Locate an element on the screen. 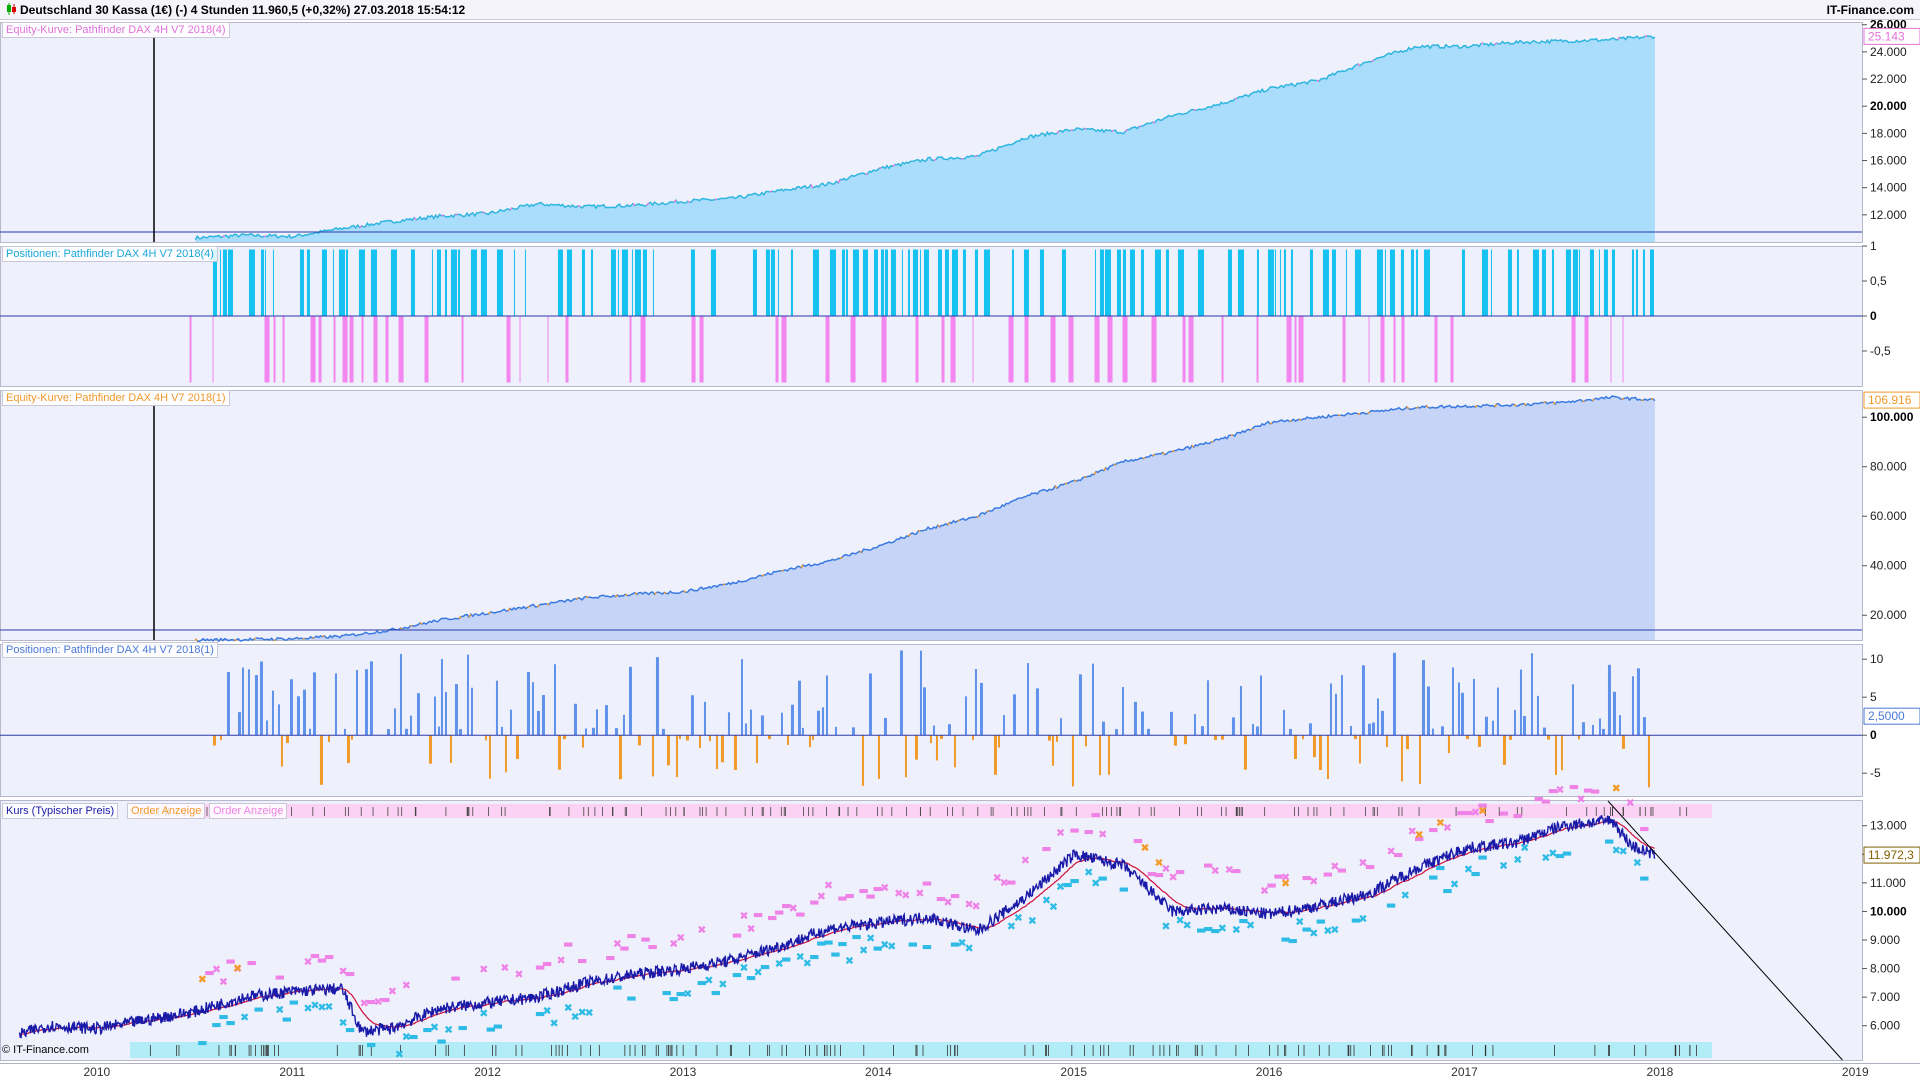  brand-label: IT-Finance.com is located at coordinates (1870, 10).